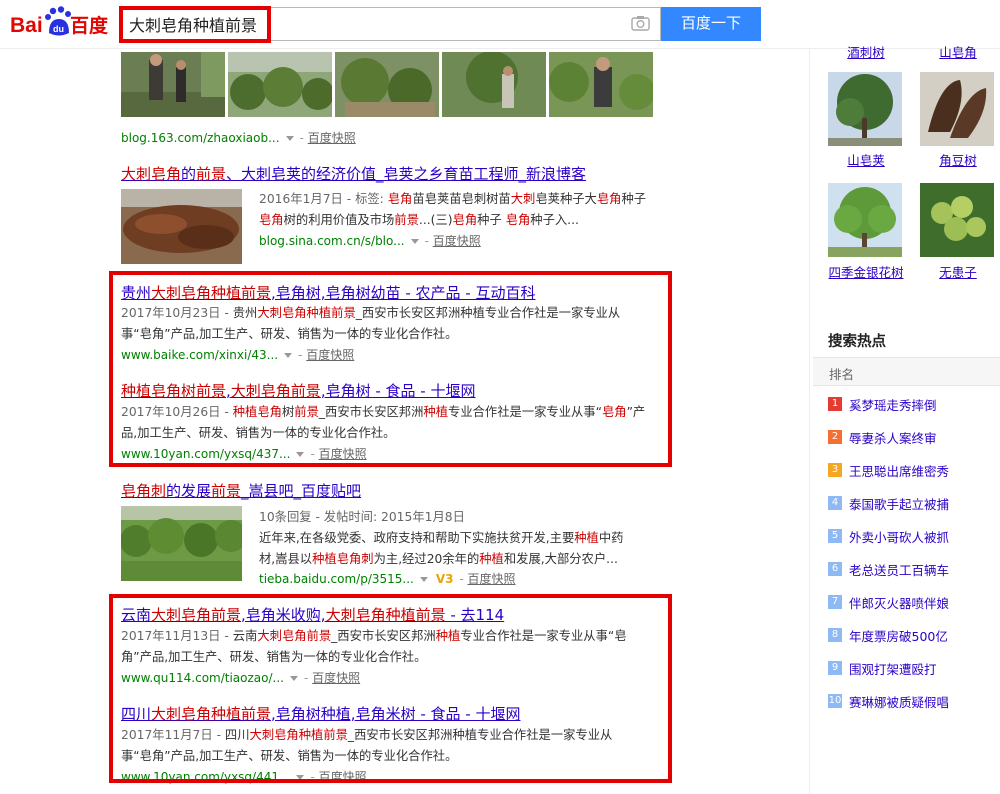 The height and width of the screenshot is (794, 1000). I want to click on hot-search-item: 2 辱妻杀人案终审, so click(882, 437).